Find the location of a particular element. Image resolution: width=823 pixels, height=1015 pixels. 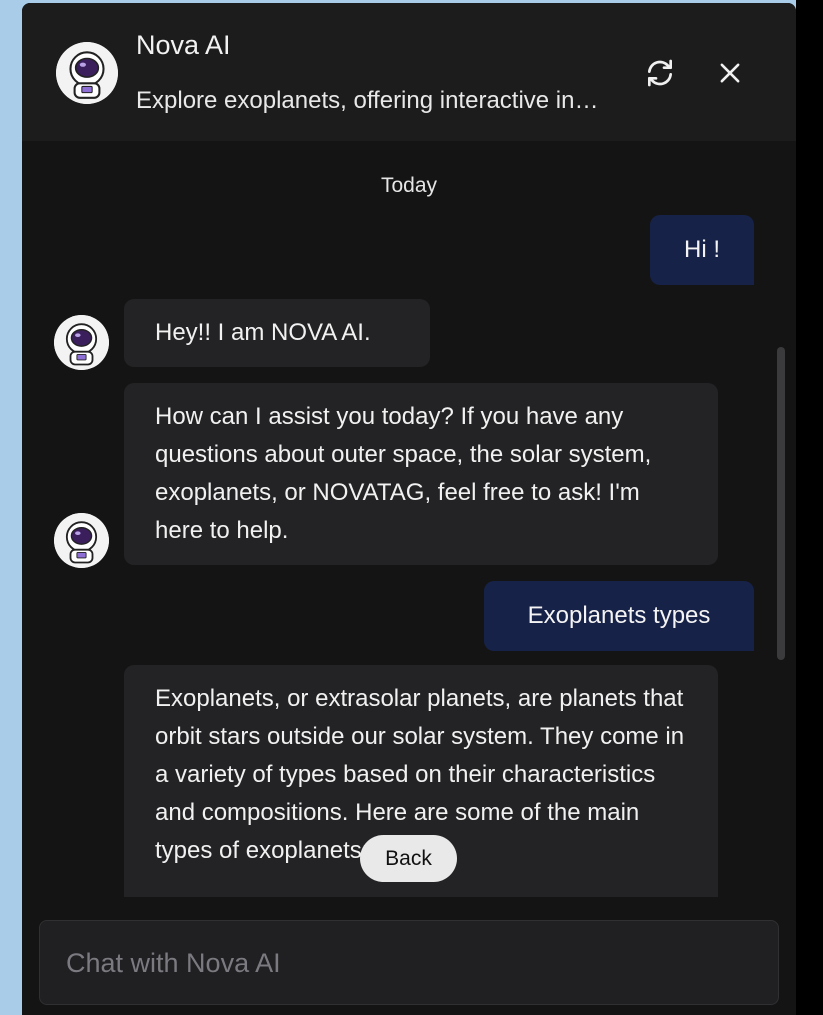

user-message: Hi ! is located at coordinates (702, 250).